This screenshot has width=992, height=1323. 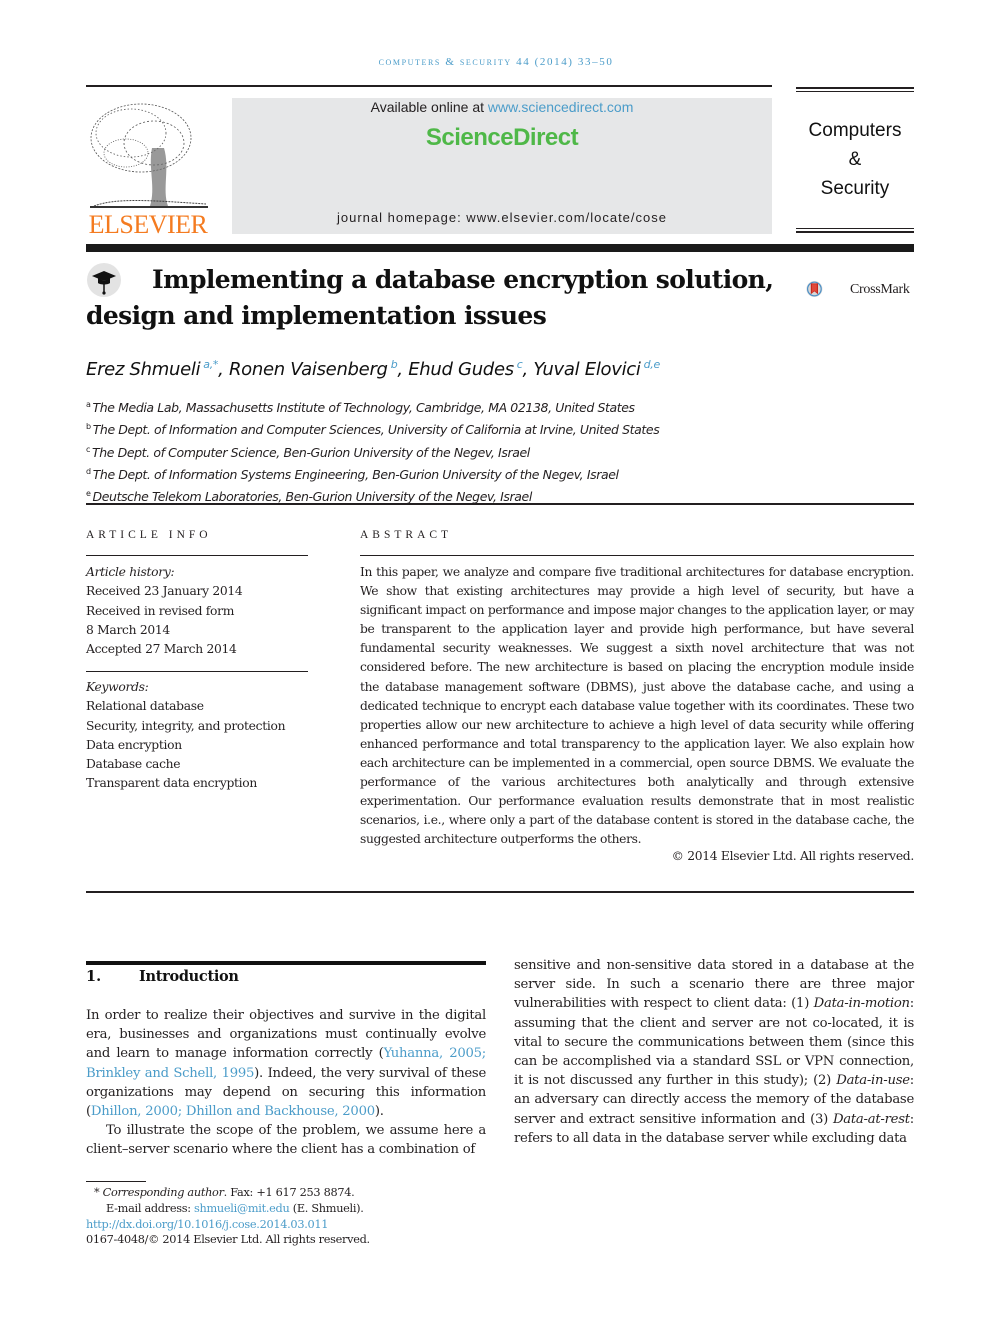 What do you see at coordinates (143, 369) in the screenshot?
I see `author-name: Erez Shmueli` at bounding box center [143, 369].